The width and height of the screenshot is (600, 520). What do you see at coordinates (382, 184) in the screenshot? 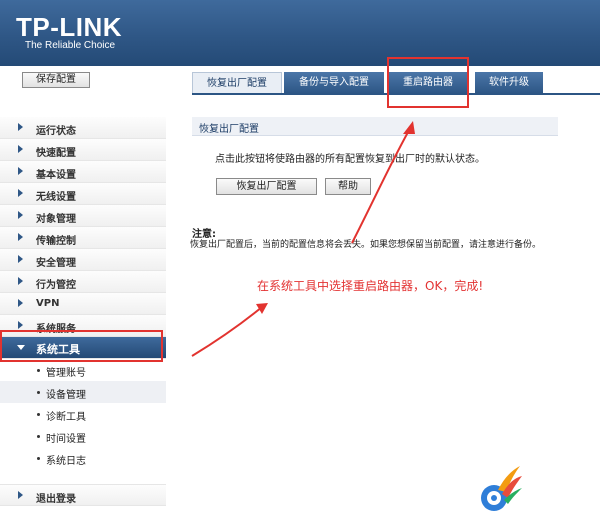
I see `arrow-to-reboot-tab` at bounding box center [382, 184].